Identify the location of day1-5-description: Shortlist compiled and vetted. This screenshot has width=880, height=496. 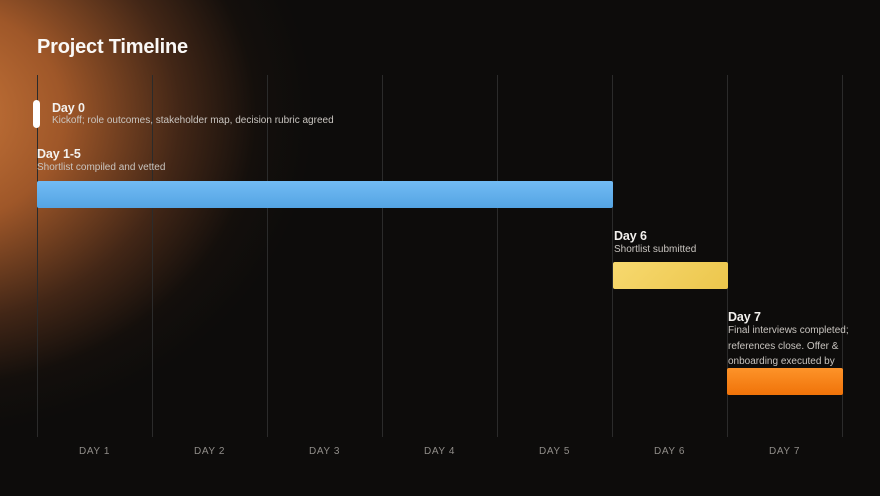
(101, 167).